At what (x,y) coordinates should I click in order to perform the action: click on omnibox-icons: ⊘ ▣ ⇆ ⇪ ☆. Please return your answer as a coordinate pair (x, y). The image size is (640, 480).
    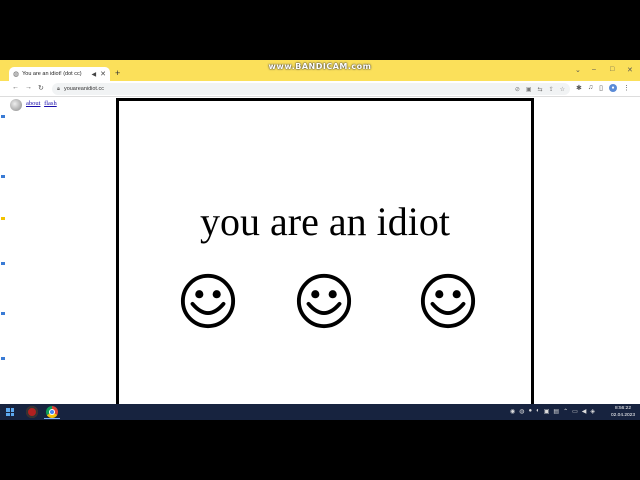
    Looking at the image, I should click on (540, 89).